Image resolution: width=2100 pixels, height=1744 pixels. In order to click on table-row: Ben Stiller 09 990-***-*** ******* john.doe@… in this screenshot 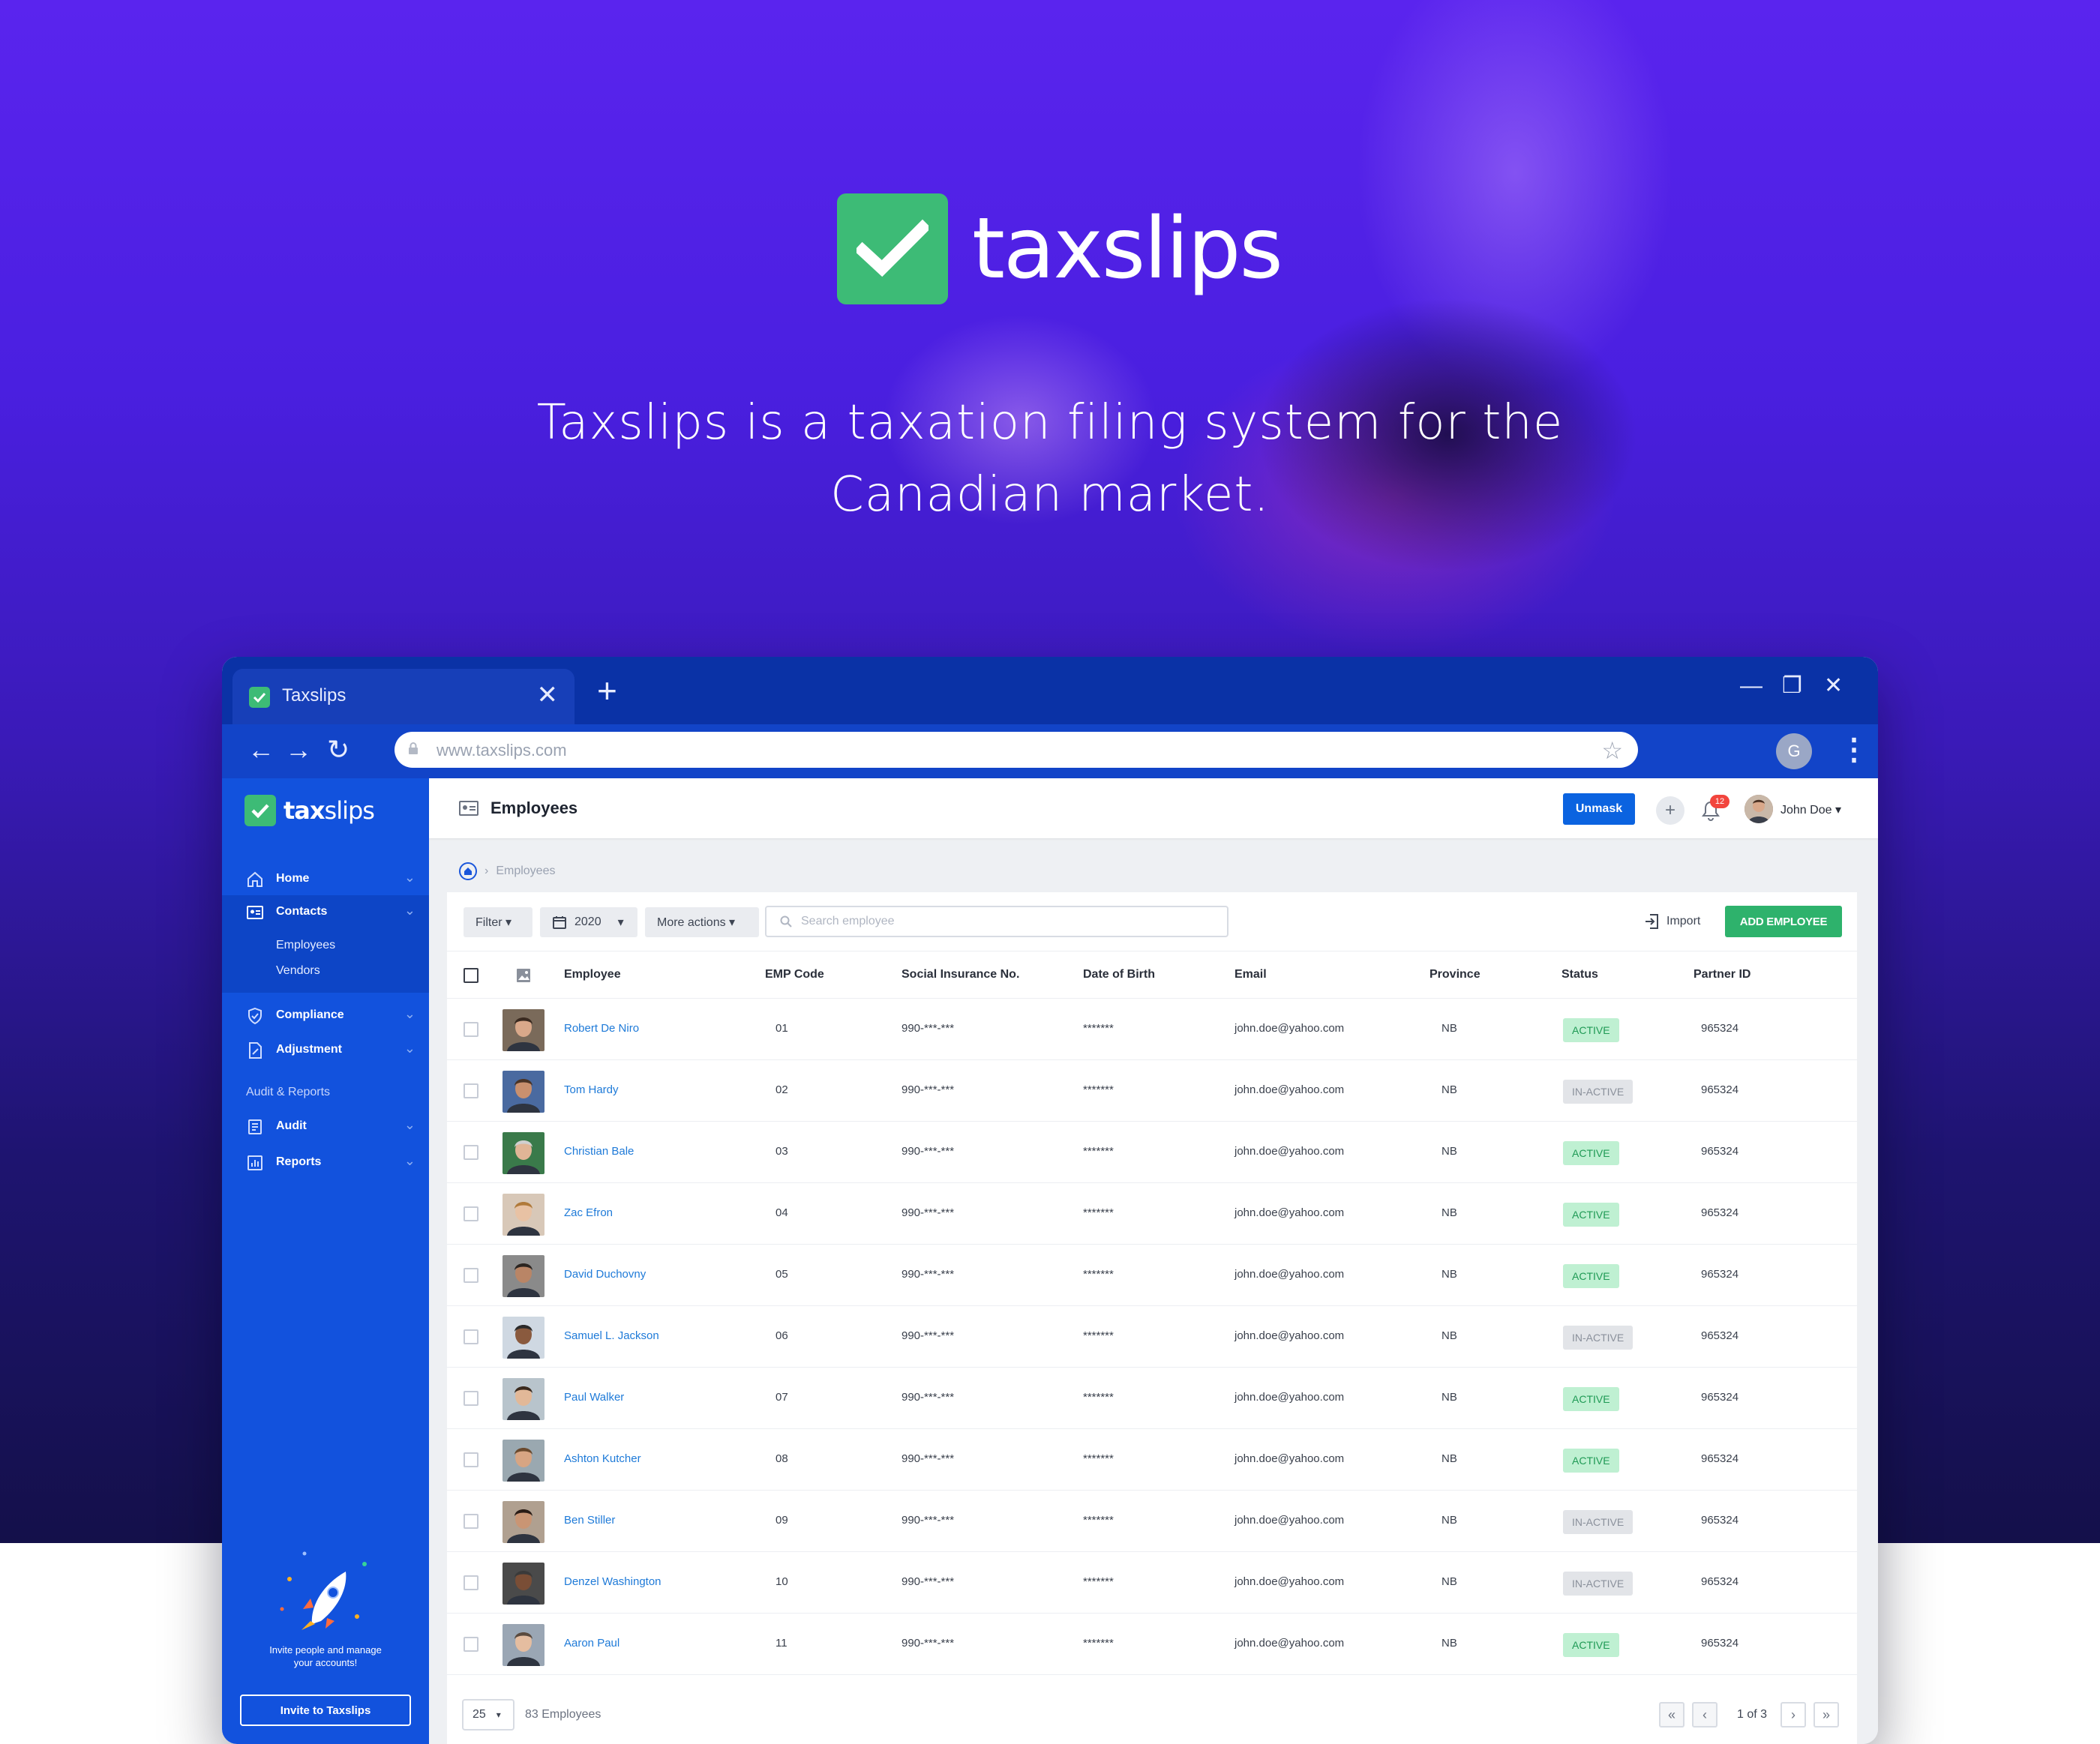, I will do `click(1152, 1521)`.